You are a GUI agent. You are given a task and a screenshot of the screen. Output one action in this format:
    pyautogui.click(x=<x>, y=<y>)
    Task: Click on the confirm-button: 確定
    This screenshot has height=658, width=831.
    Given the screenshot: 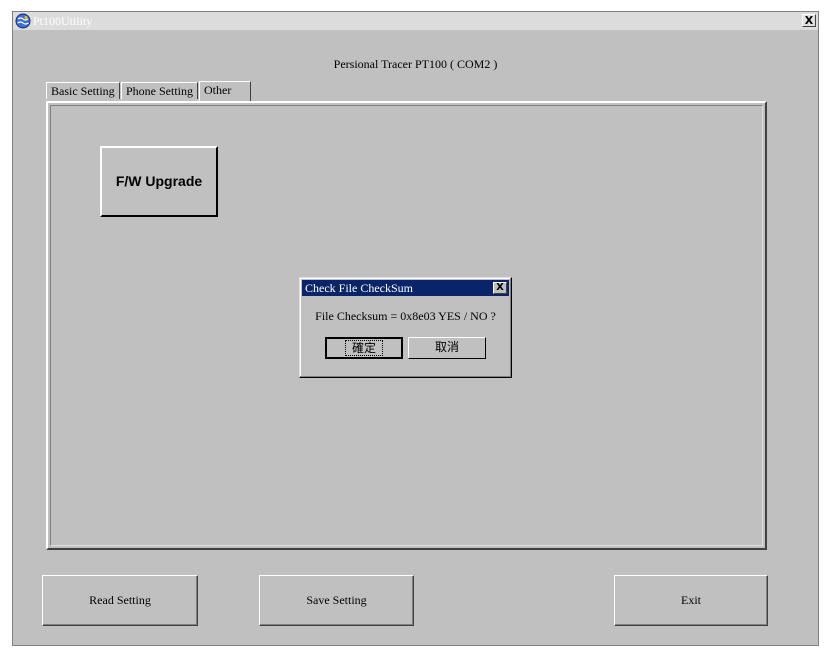 What is the action you would take?
    pyautogui.click(x=364, y=348)
    